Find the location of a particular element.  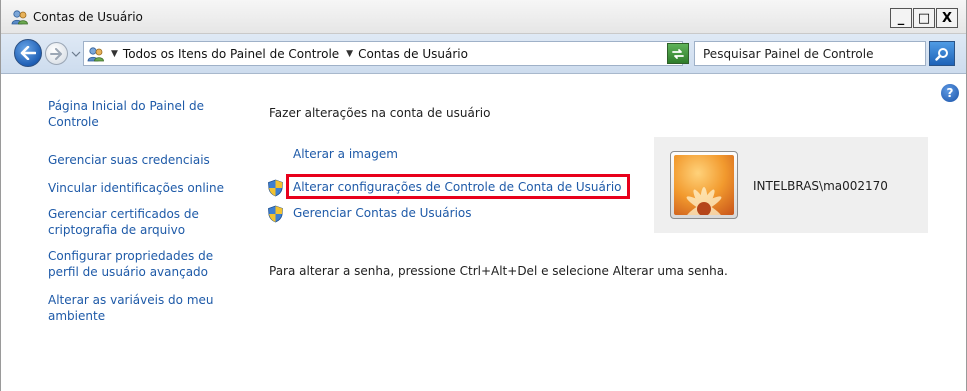

help-icon: ? is located at coordinates (950, 93).